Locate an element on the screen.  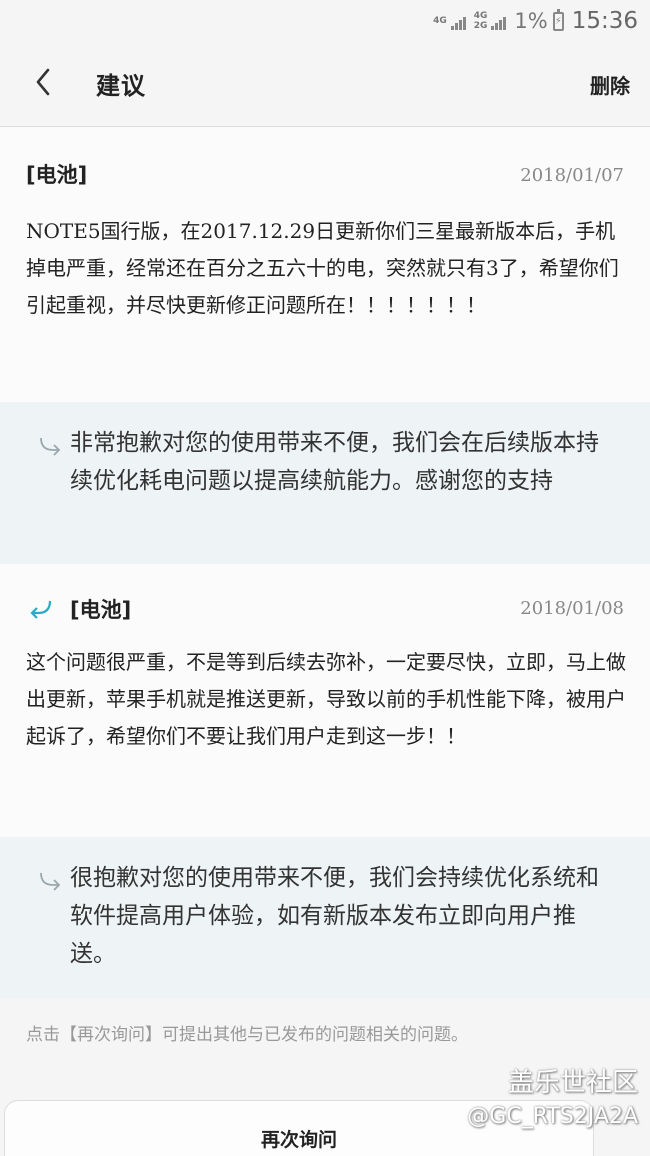
clock: 15:36 is located at coordinates (604, 21).